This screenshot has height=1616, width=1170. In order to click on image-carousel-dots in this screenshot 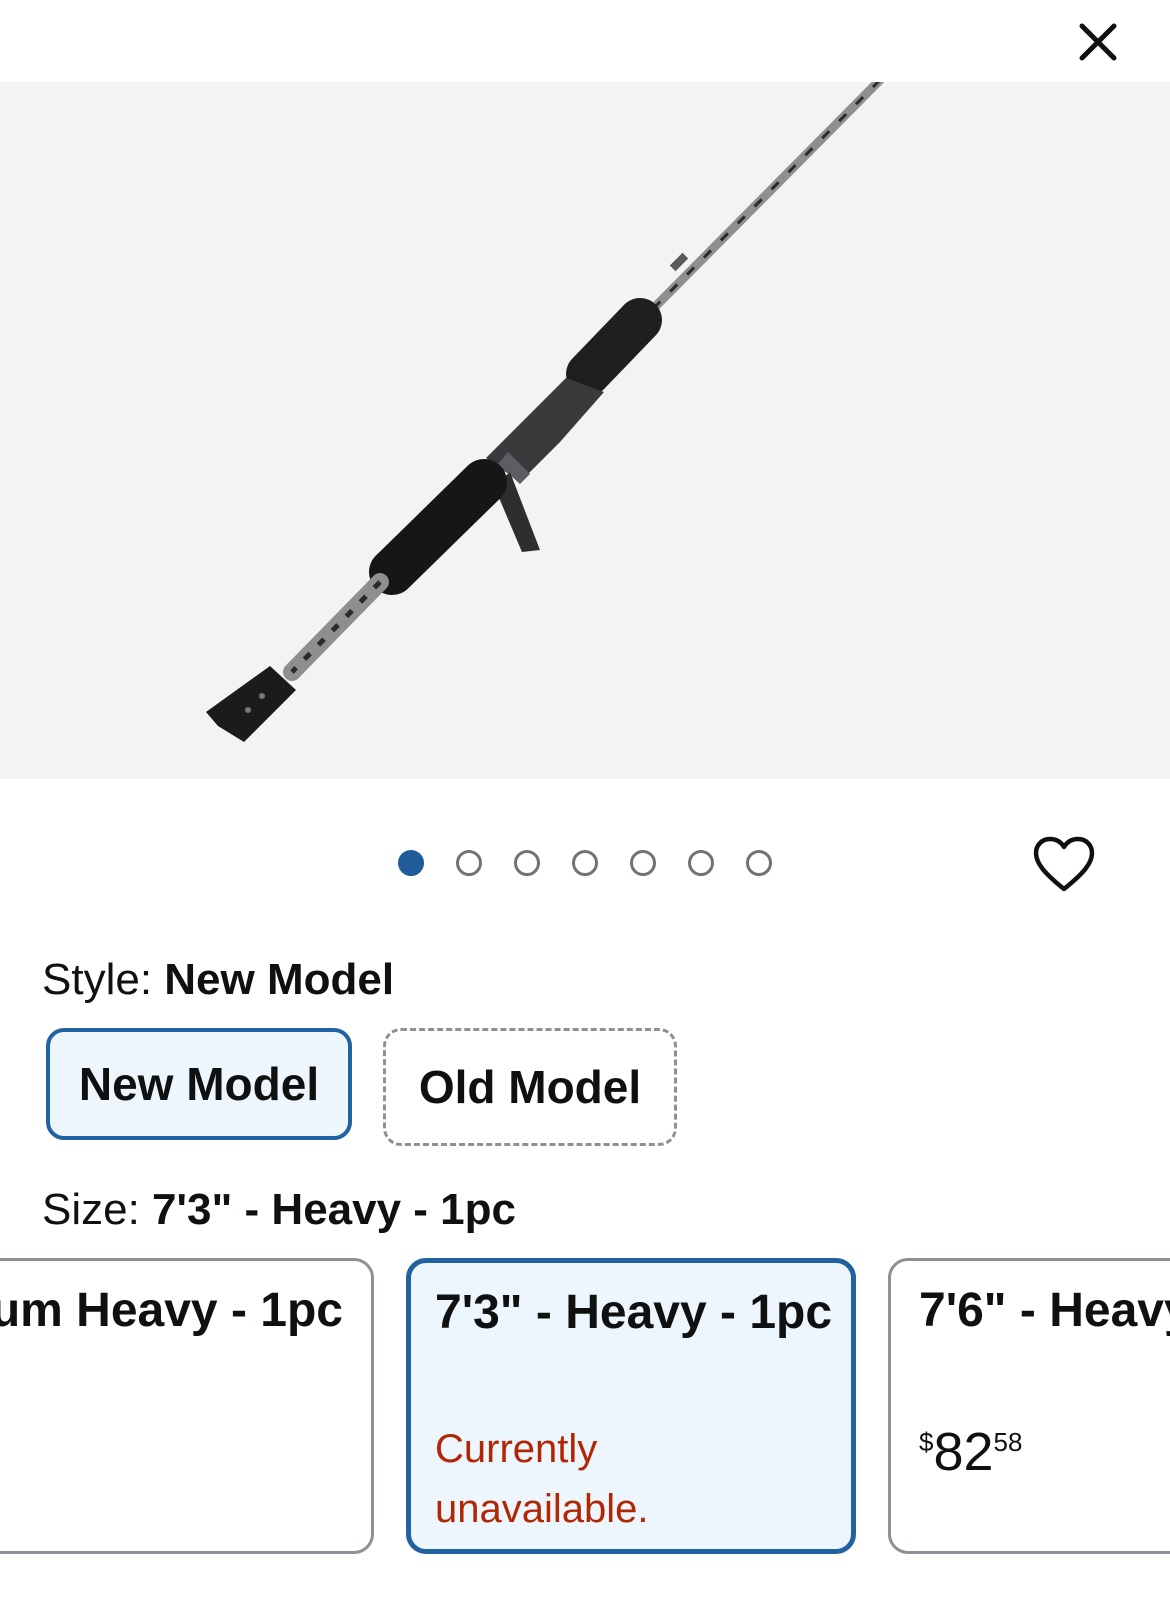, I will do `click(585, 863)`.